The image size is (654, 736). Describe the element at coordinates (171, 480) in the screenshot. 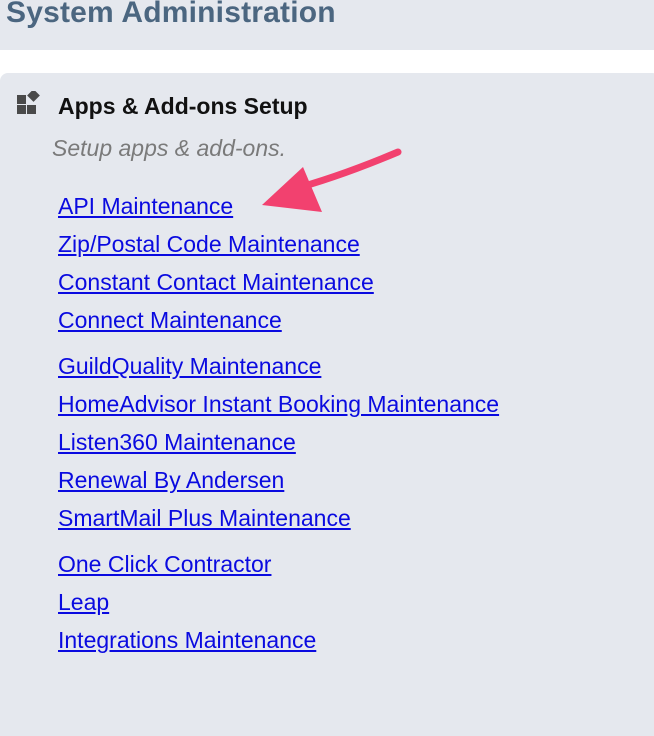

I see `renewal-by-andersen-link: Renewal By Andersen` at that location.